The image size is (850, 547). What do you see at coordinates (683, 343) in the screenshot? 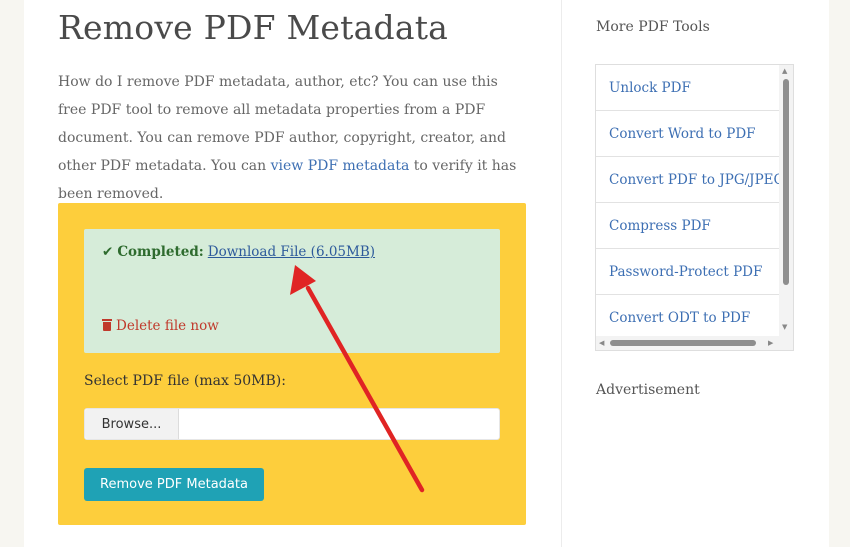
I see `horizontal-scroll-thumb` at bounding box center [683, 343].